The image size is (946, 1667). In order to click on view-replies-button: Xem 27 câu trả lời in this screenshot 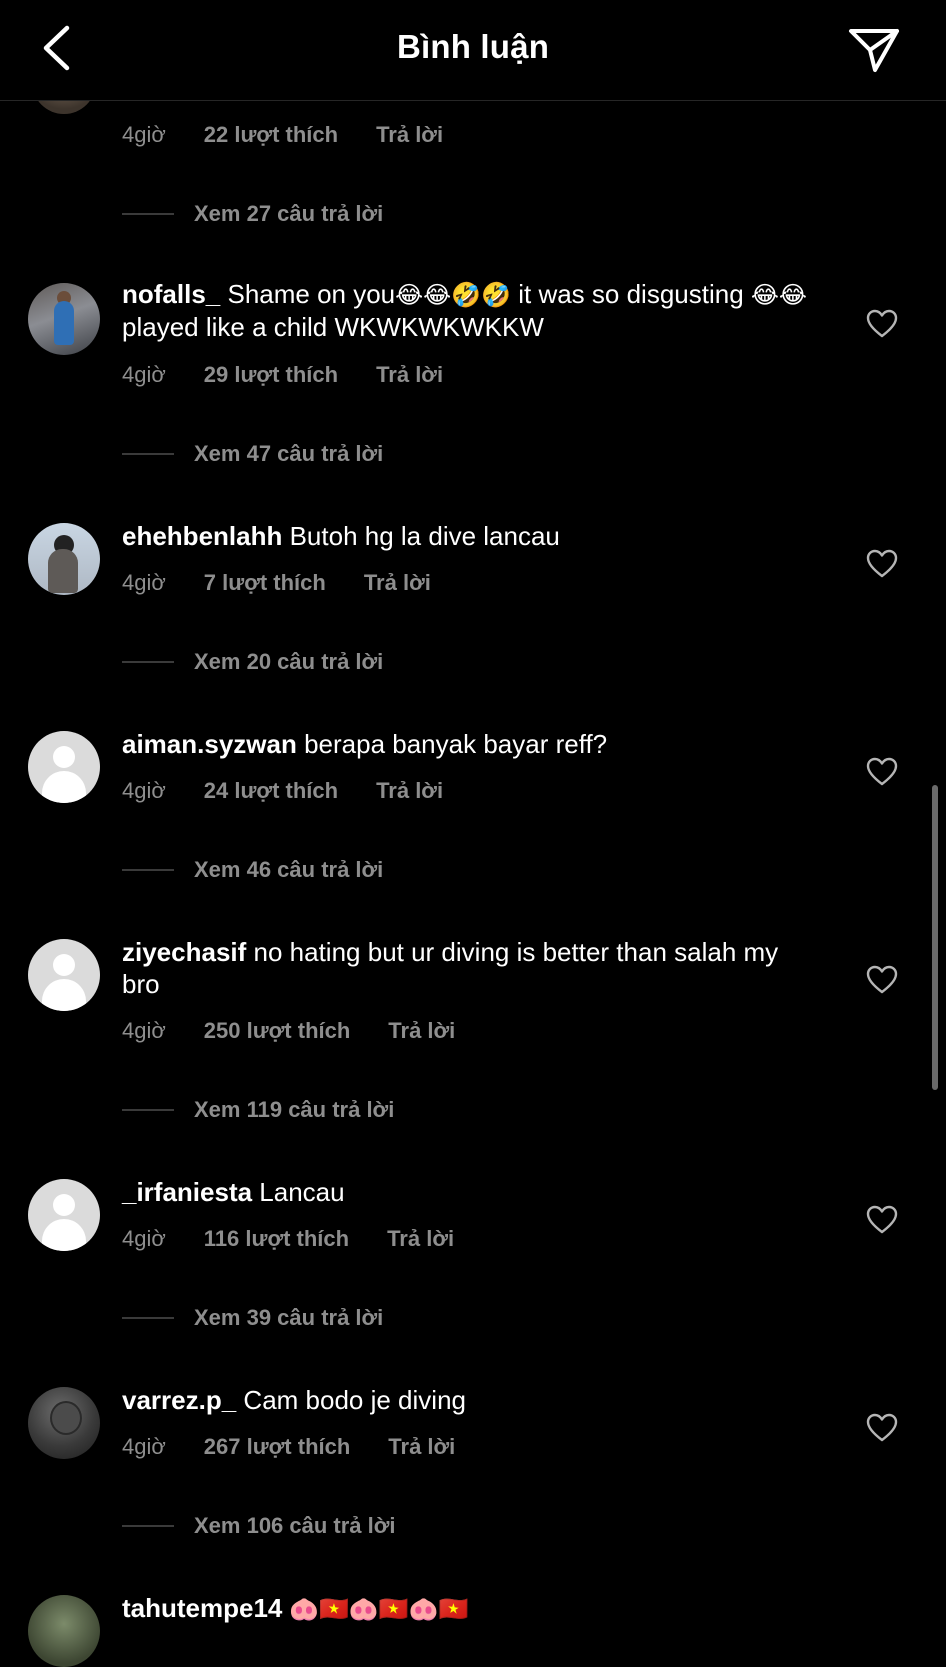, I will do `click(252, 214)`.